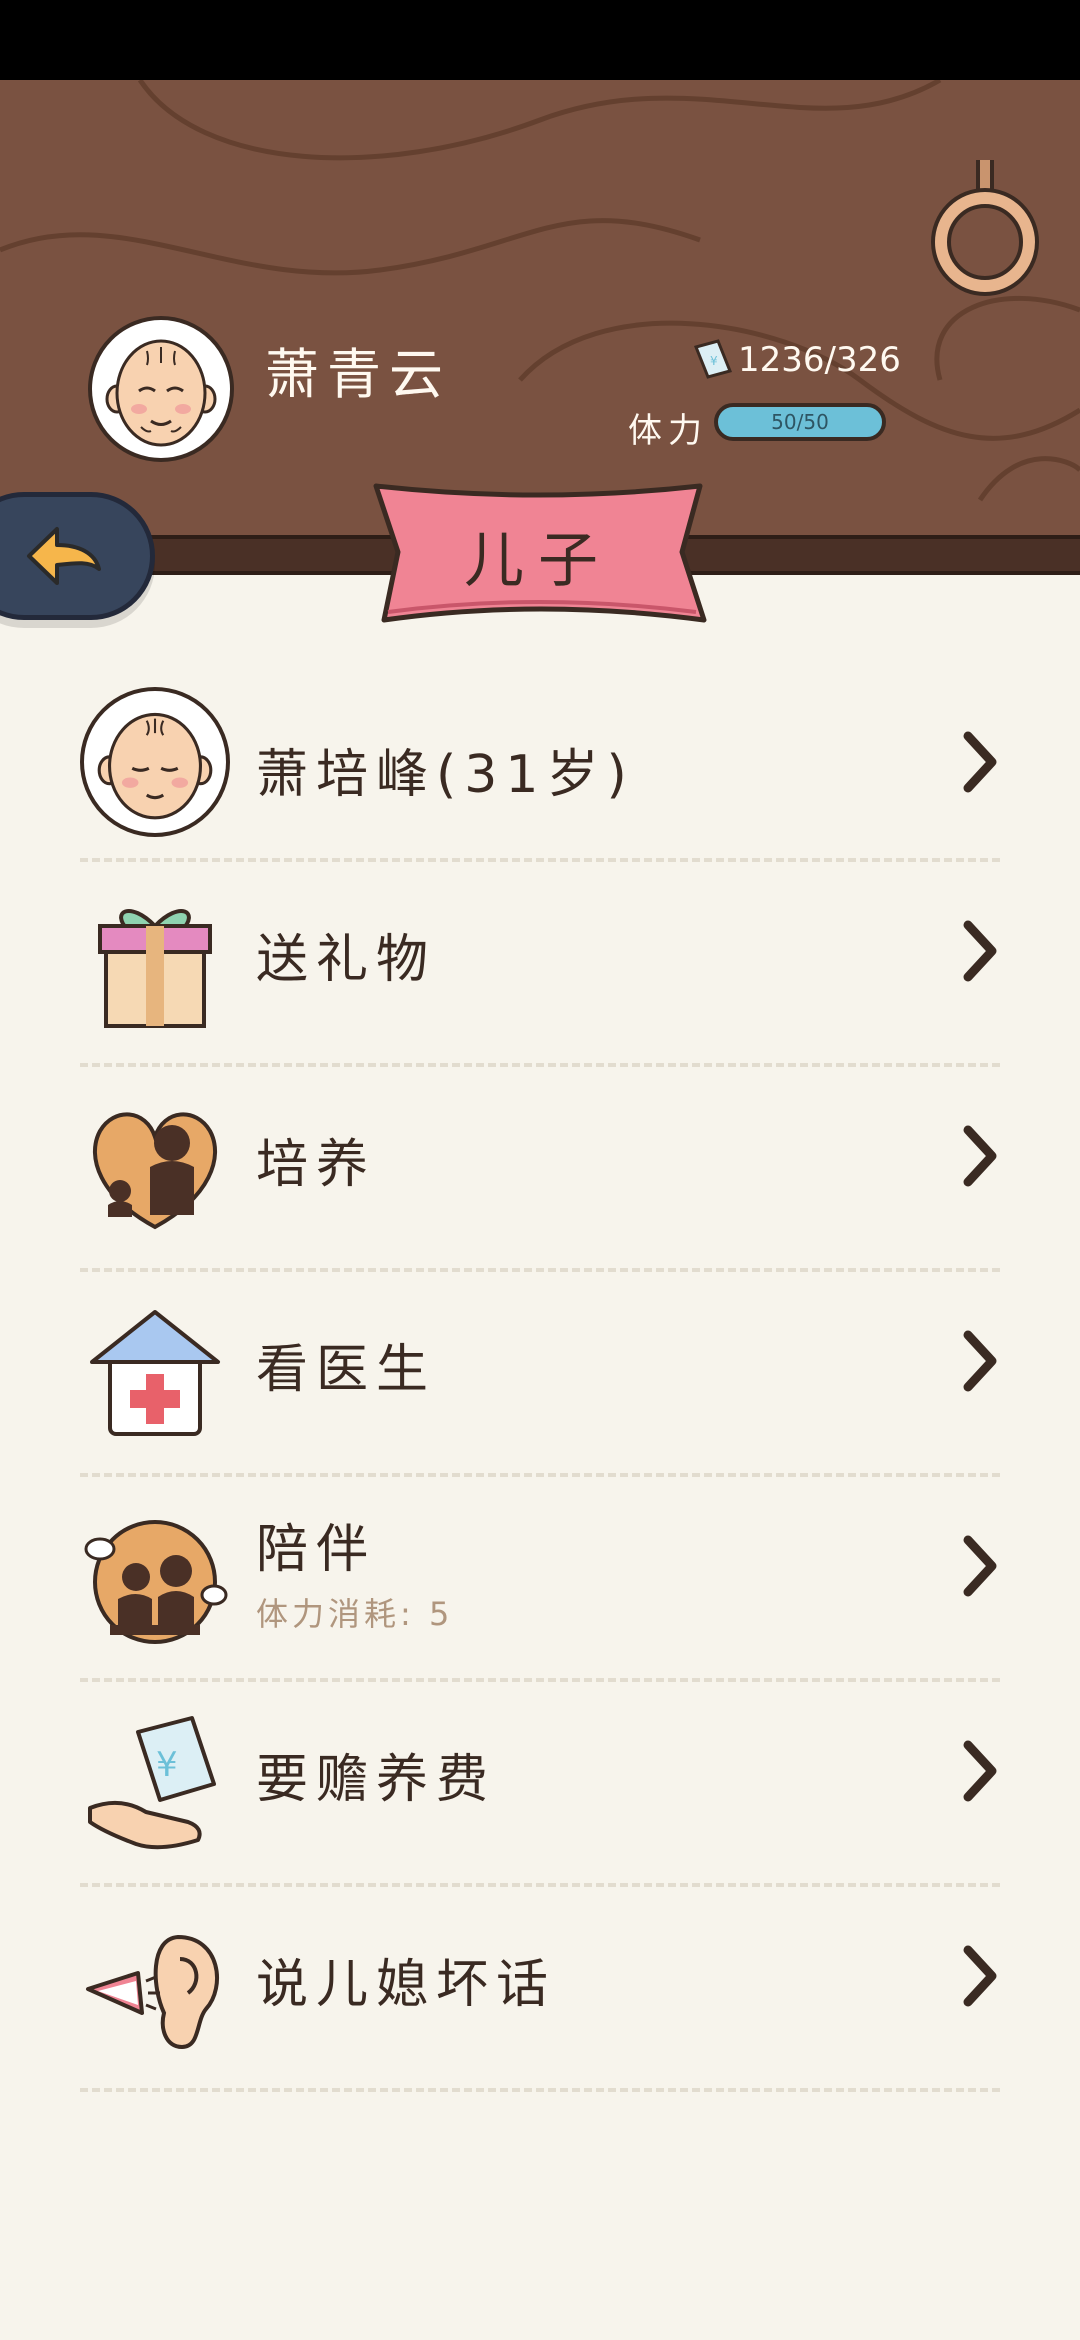 This screenshot has height=2340, width=1080. Describe the element at coordinates (668, 431) in the screenshot. I see `stamina-label: 体力` at that location.